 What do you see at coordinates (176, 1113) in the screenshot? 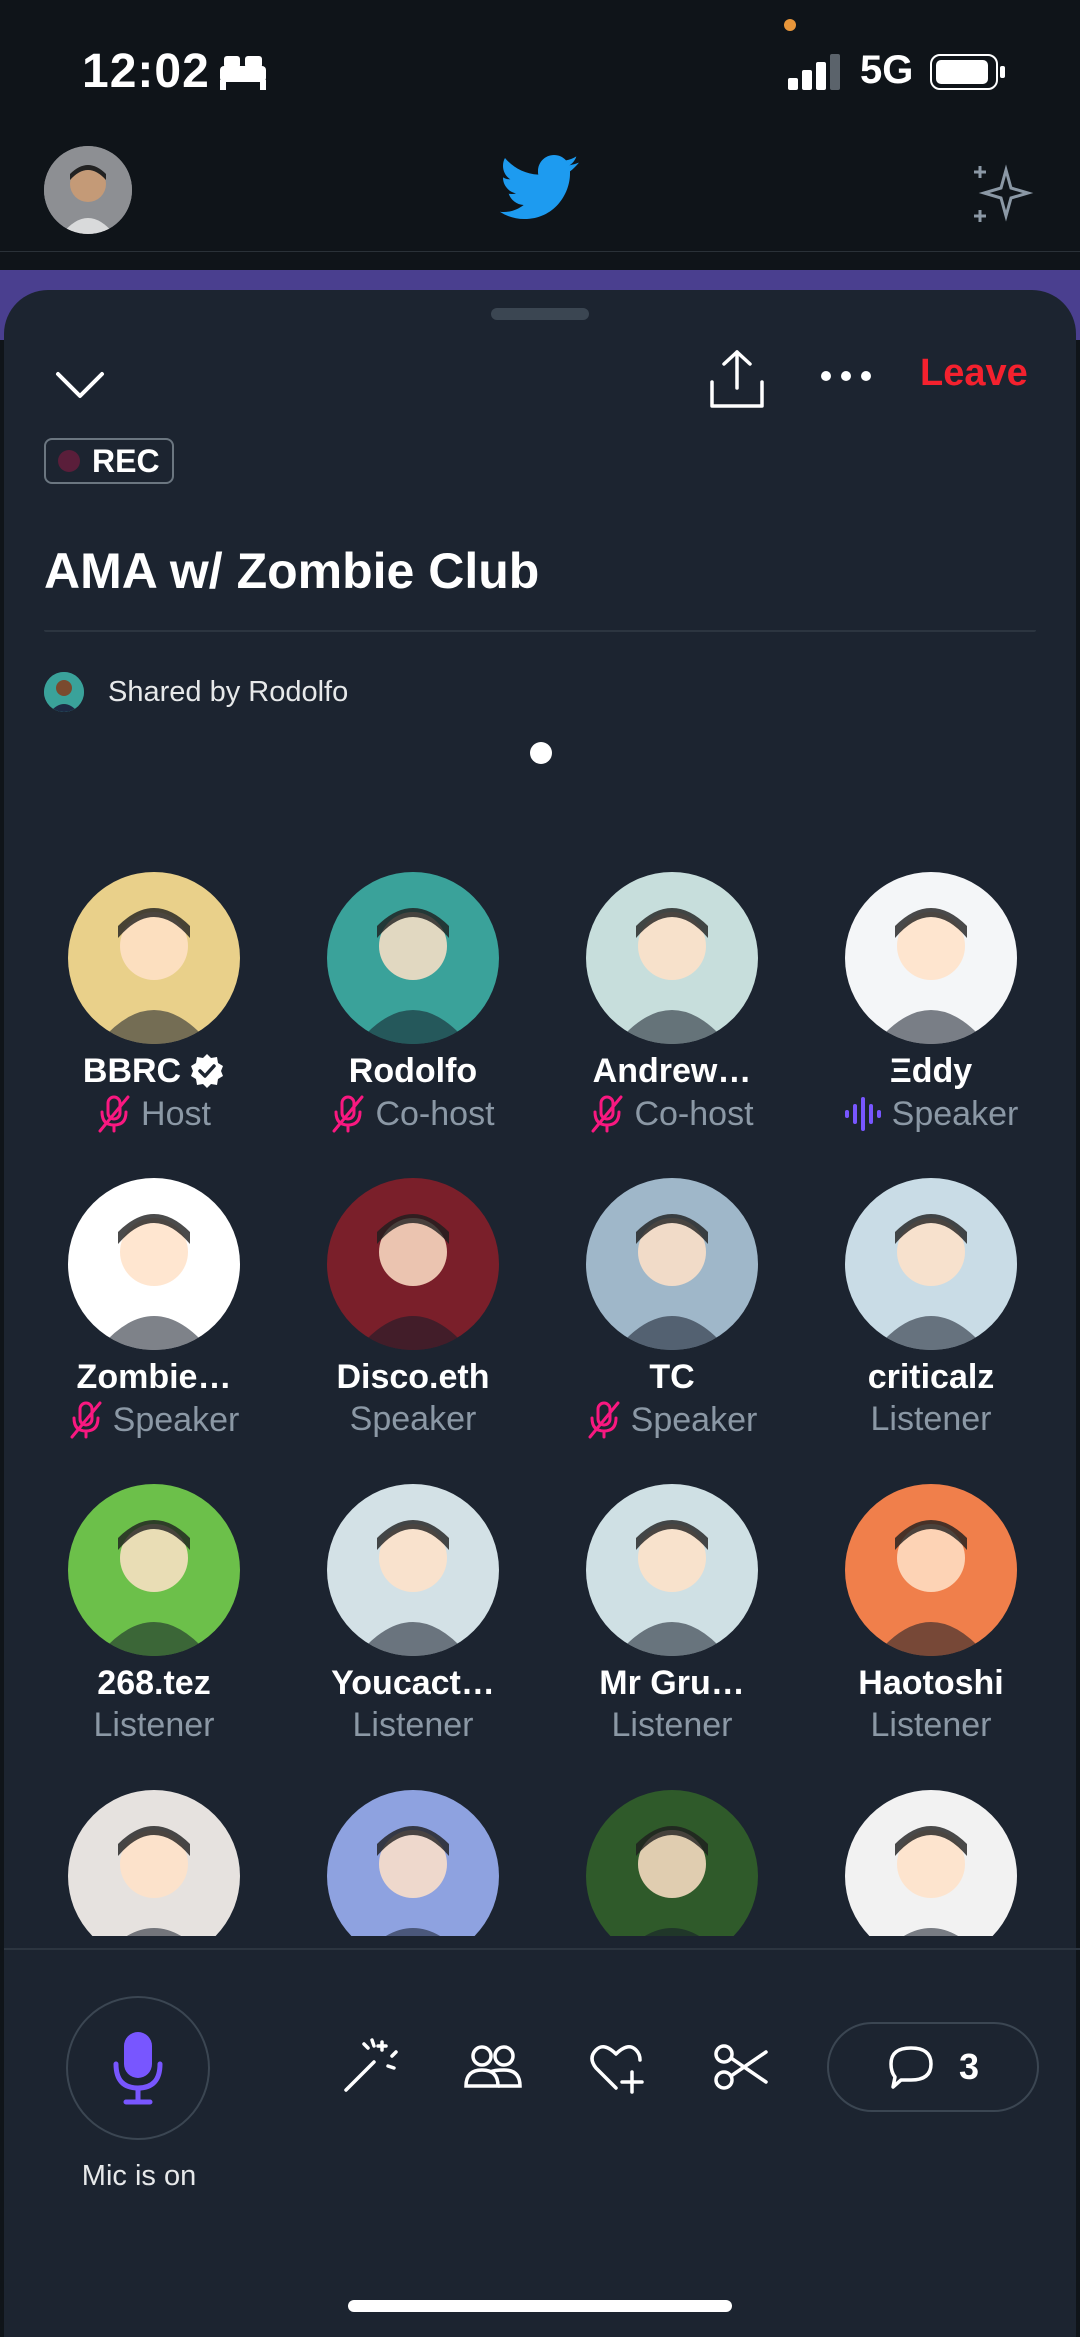
I see `participant-role-text: Host` at bounding box center [176, 1113].